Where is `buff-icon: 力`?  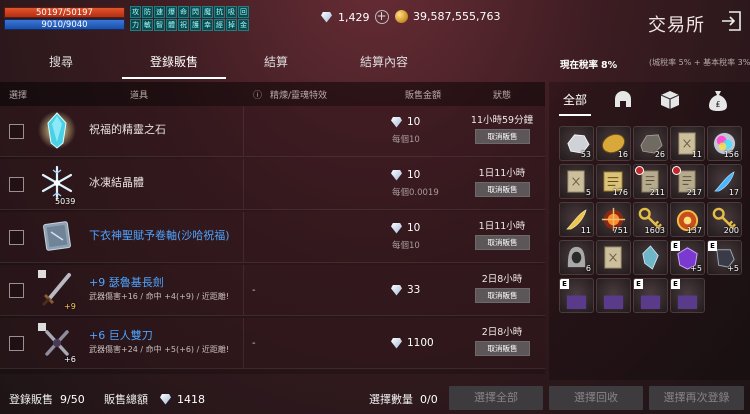 buff-icon: 力 is located at coordinates (135, 25).